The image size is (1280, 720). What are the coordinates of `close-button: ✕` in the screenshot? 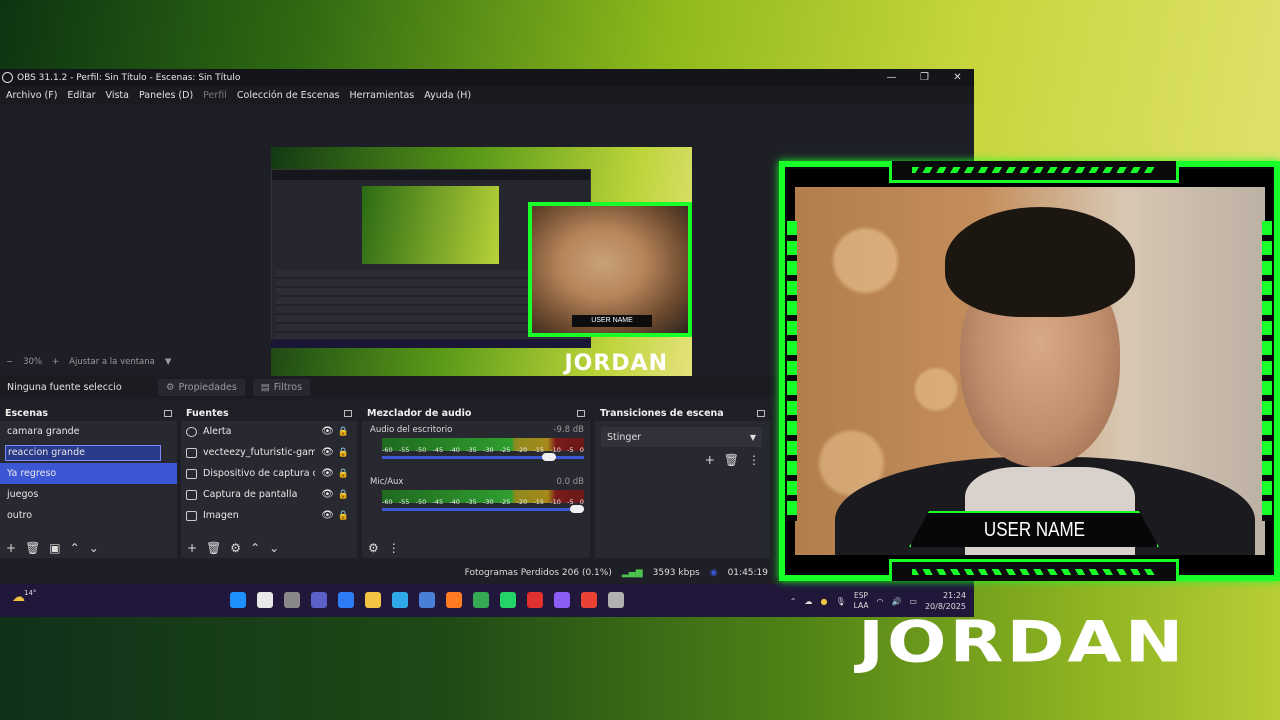 It's located at (957, 77).